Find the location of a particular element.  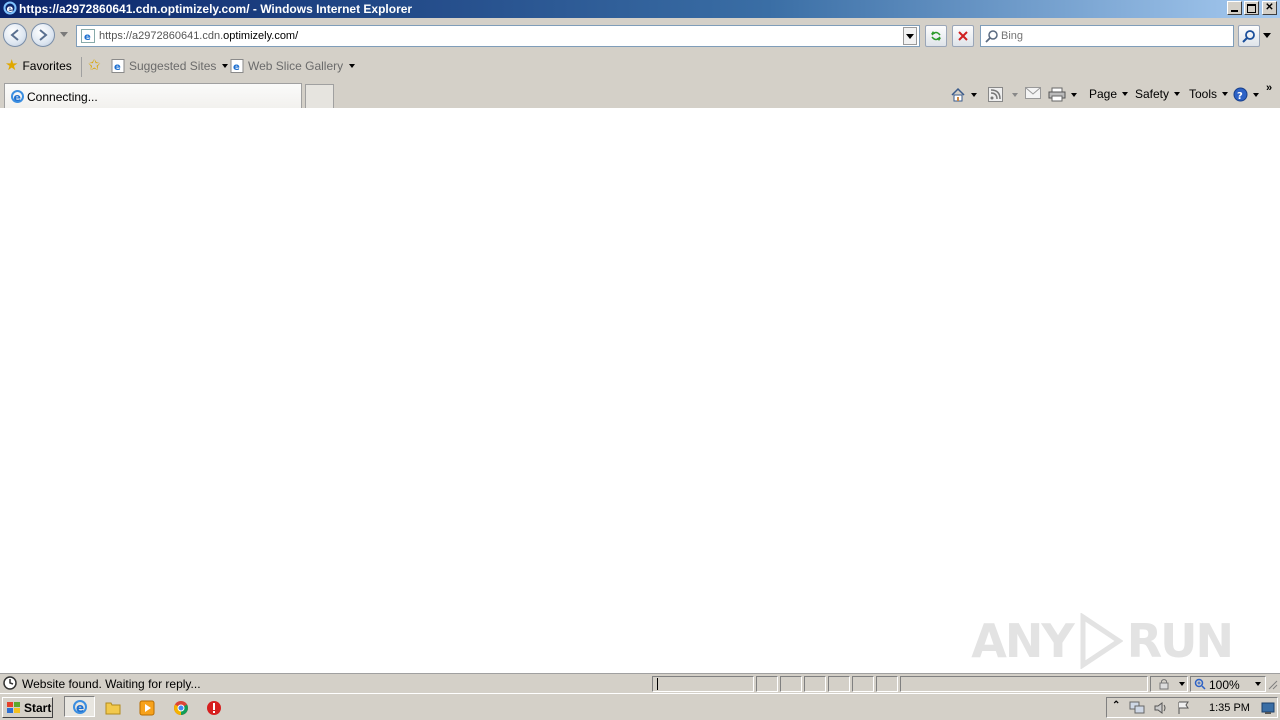

print-button is located at coordinates (1062, 94).